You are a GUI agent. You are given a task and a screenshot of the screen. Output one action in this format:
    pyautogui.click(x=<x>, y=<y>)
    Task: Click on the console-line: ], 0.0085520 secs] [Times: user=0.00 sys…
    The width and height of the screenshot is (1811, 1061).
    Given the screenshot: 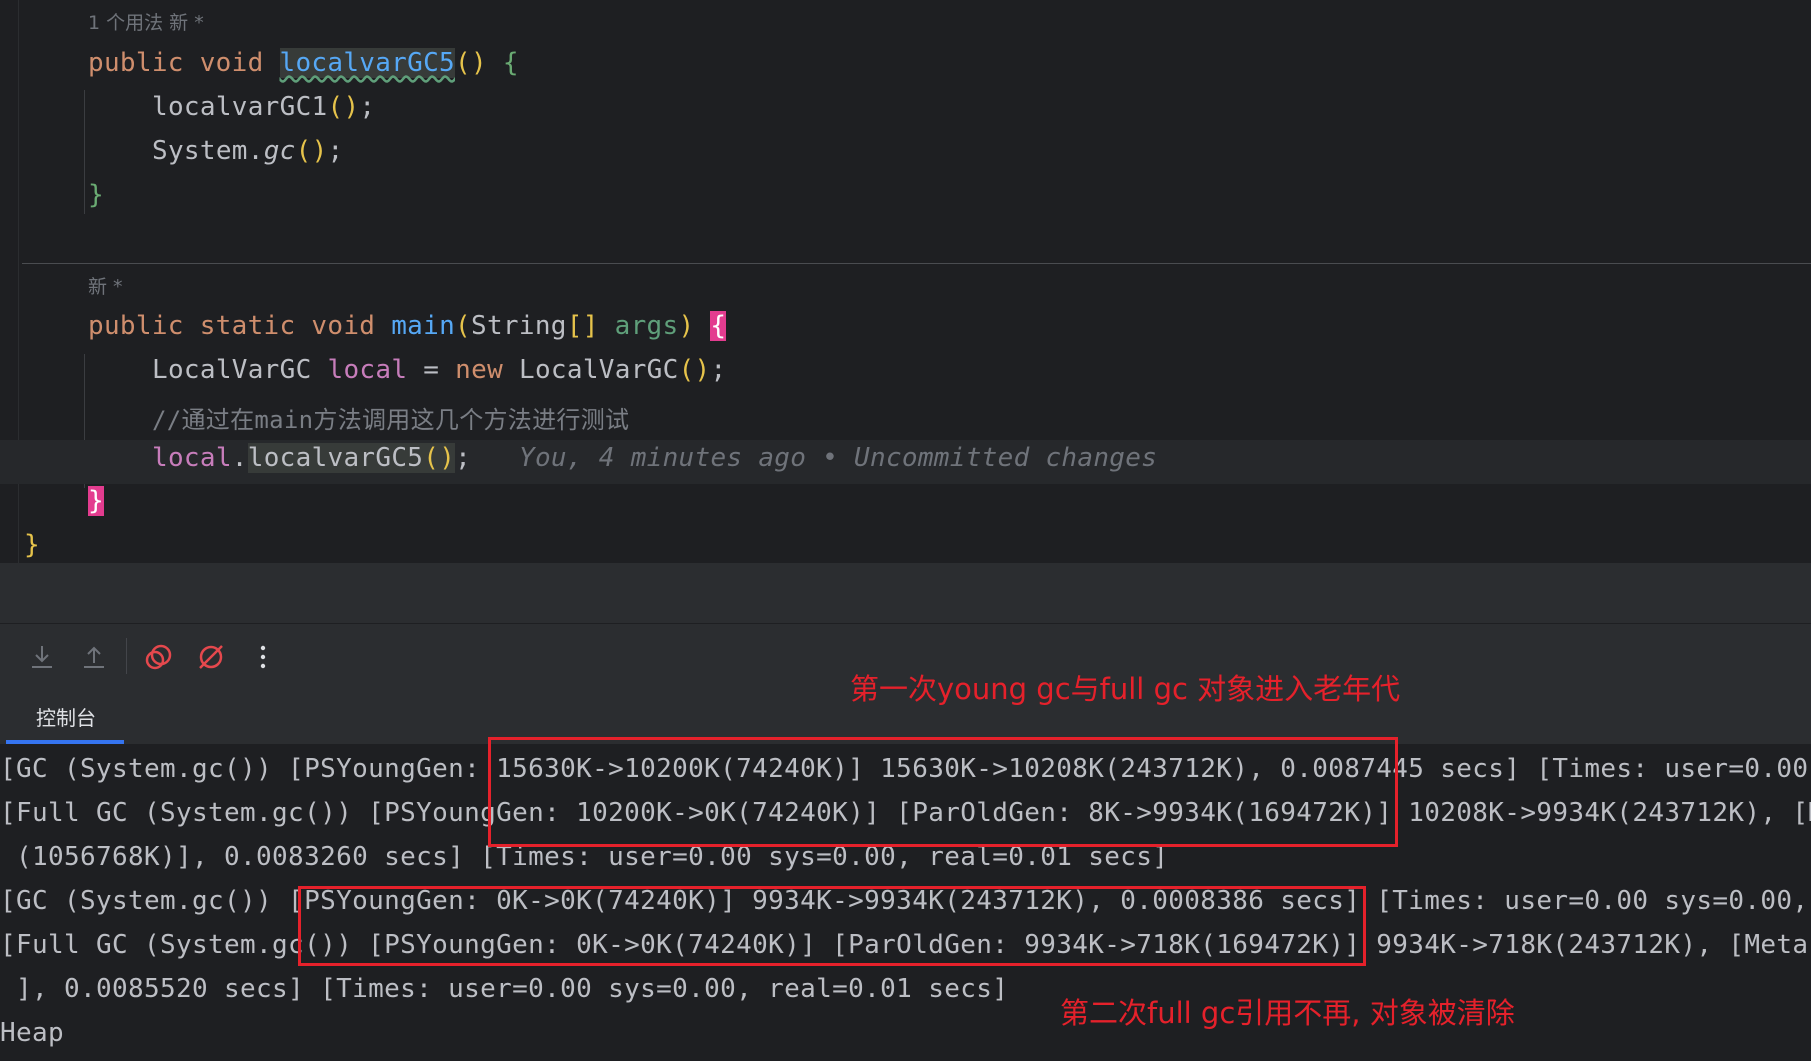 What is the action you would take?
    pyautogui.click(x=504, y=989)
    